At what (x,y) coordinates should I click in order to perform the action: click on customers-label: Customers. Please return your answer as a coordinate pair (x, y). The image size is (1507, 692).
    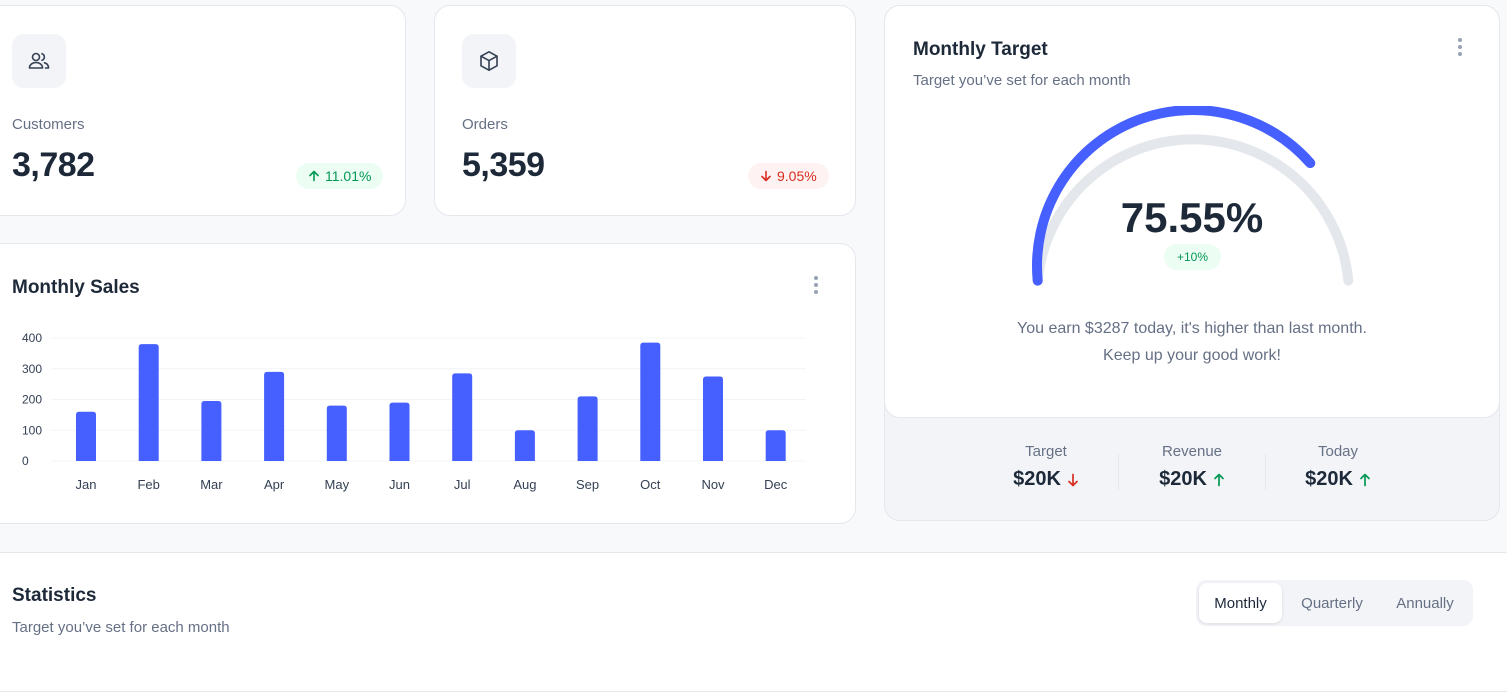
    Looking at the image, I should click on (48, 124).